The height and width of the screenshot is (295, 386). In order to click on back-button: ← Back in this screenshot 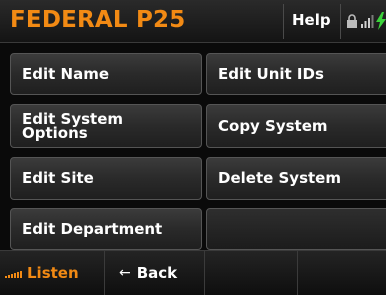, I will do `click(155, 273)`.